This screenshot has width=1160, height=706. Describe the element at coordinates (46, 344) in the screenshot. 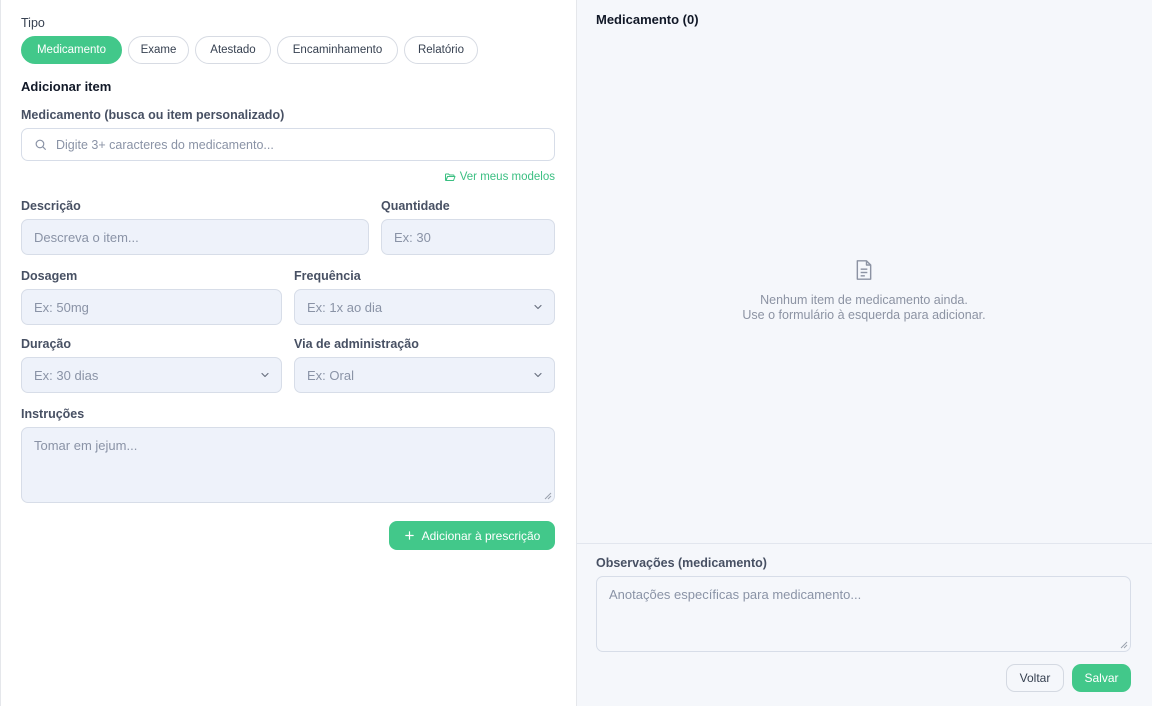

I see `duracao-label: Duração` at that location.